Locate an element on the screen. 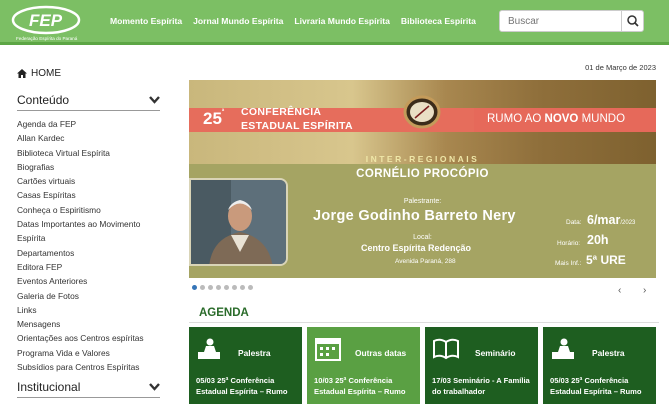 The height and width of the screenshot is (404, 669). book-icon is located at coordinates (446, 349).